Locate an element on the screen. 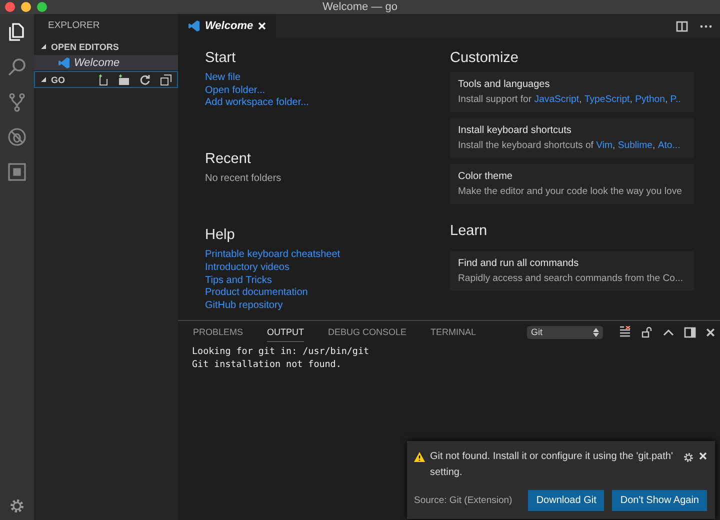  more-icon is located at coordinates (706, 26).